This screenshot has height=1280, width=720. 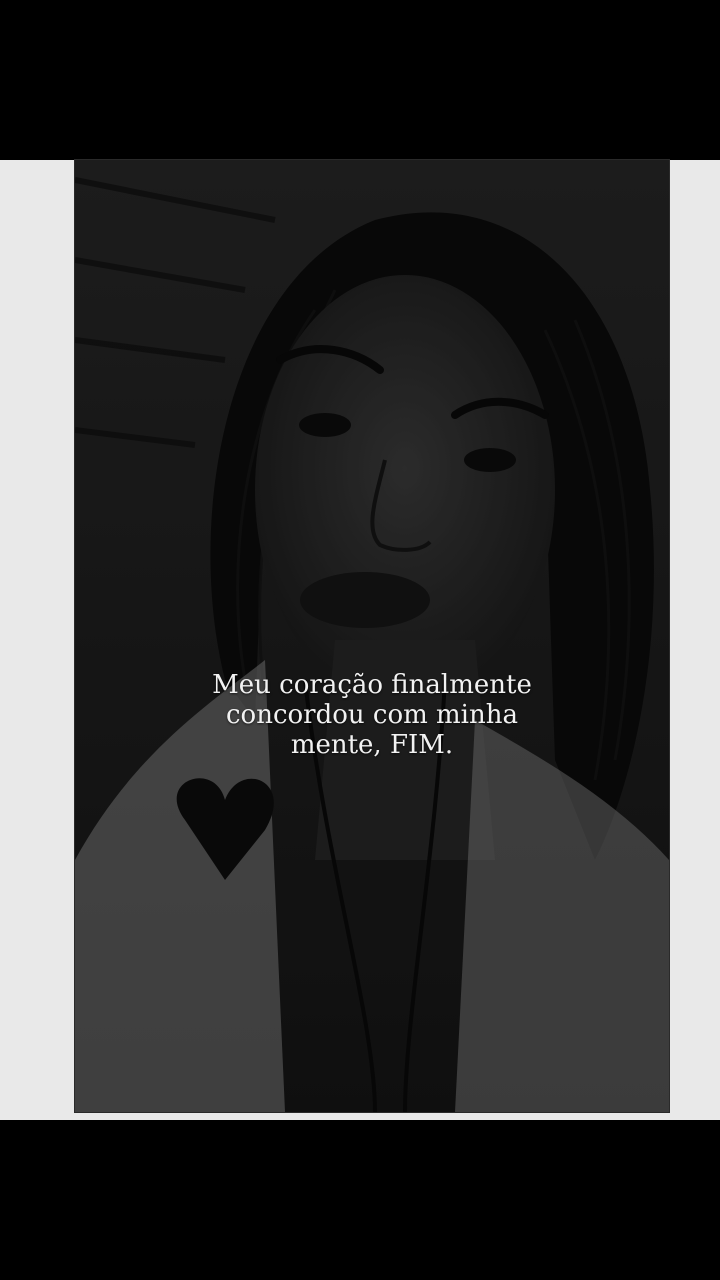 What do you see at coordinates (372, 685) in the screenshot?
I see `caption-line: Meu coração finalmente` at bounding box center [372, 685].